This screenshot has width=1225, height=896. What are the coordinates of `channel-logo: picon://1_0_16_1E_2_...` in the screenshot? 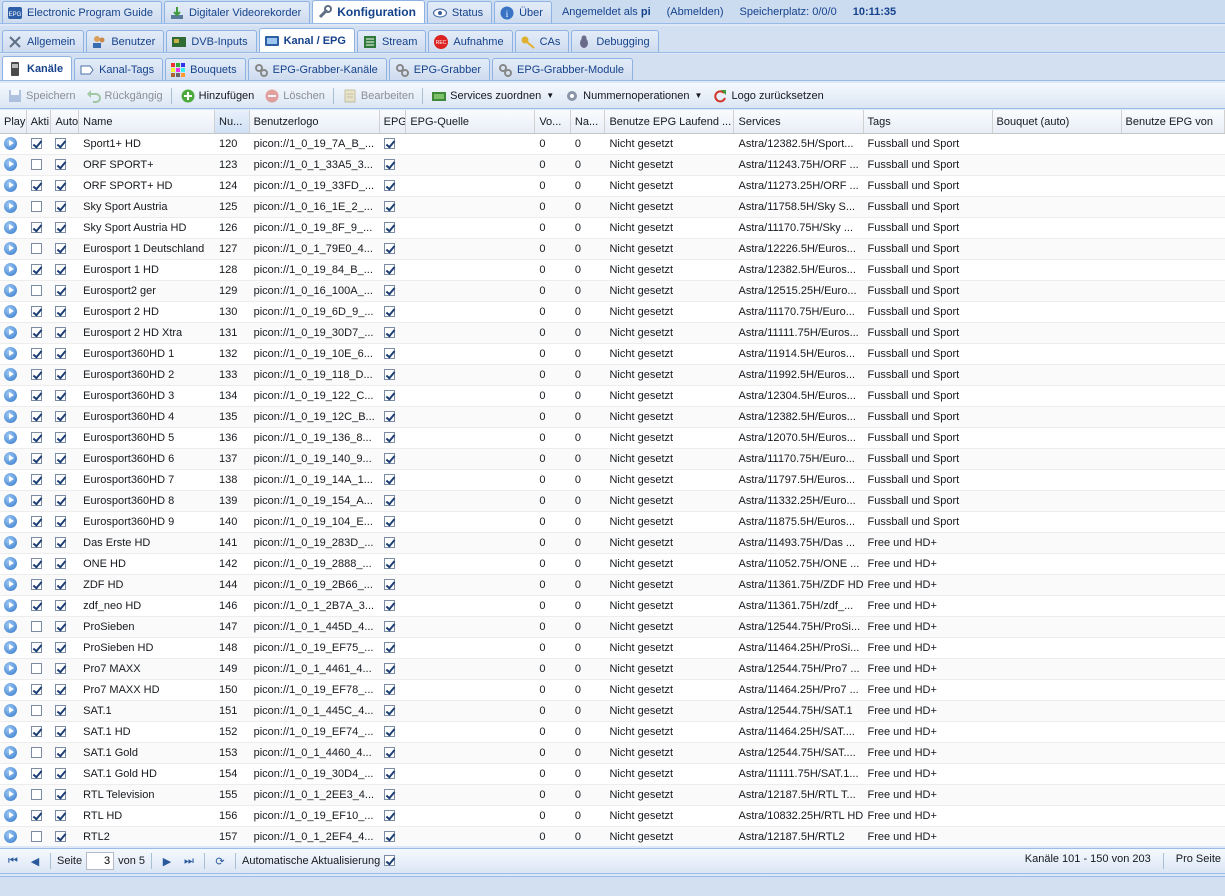 It's located at (315, 207).